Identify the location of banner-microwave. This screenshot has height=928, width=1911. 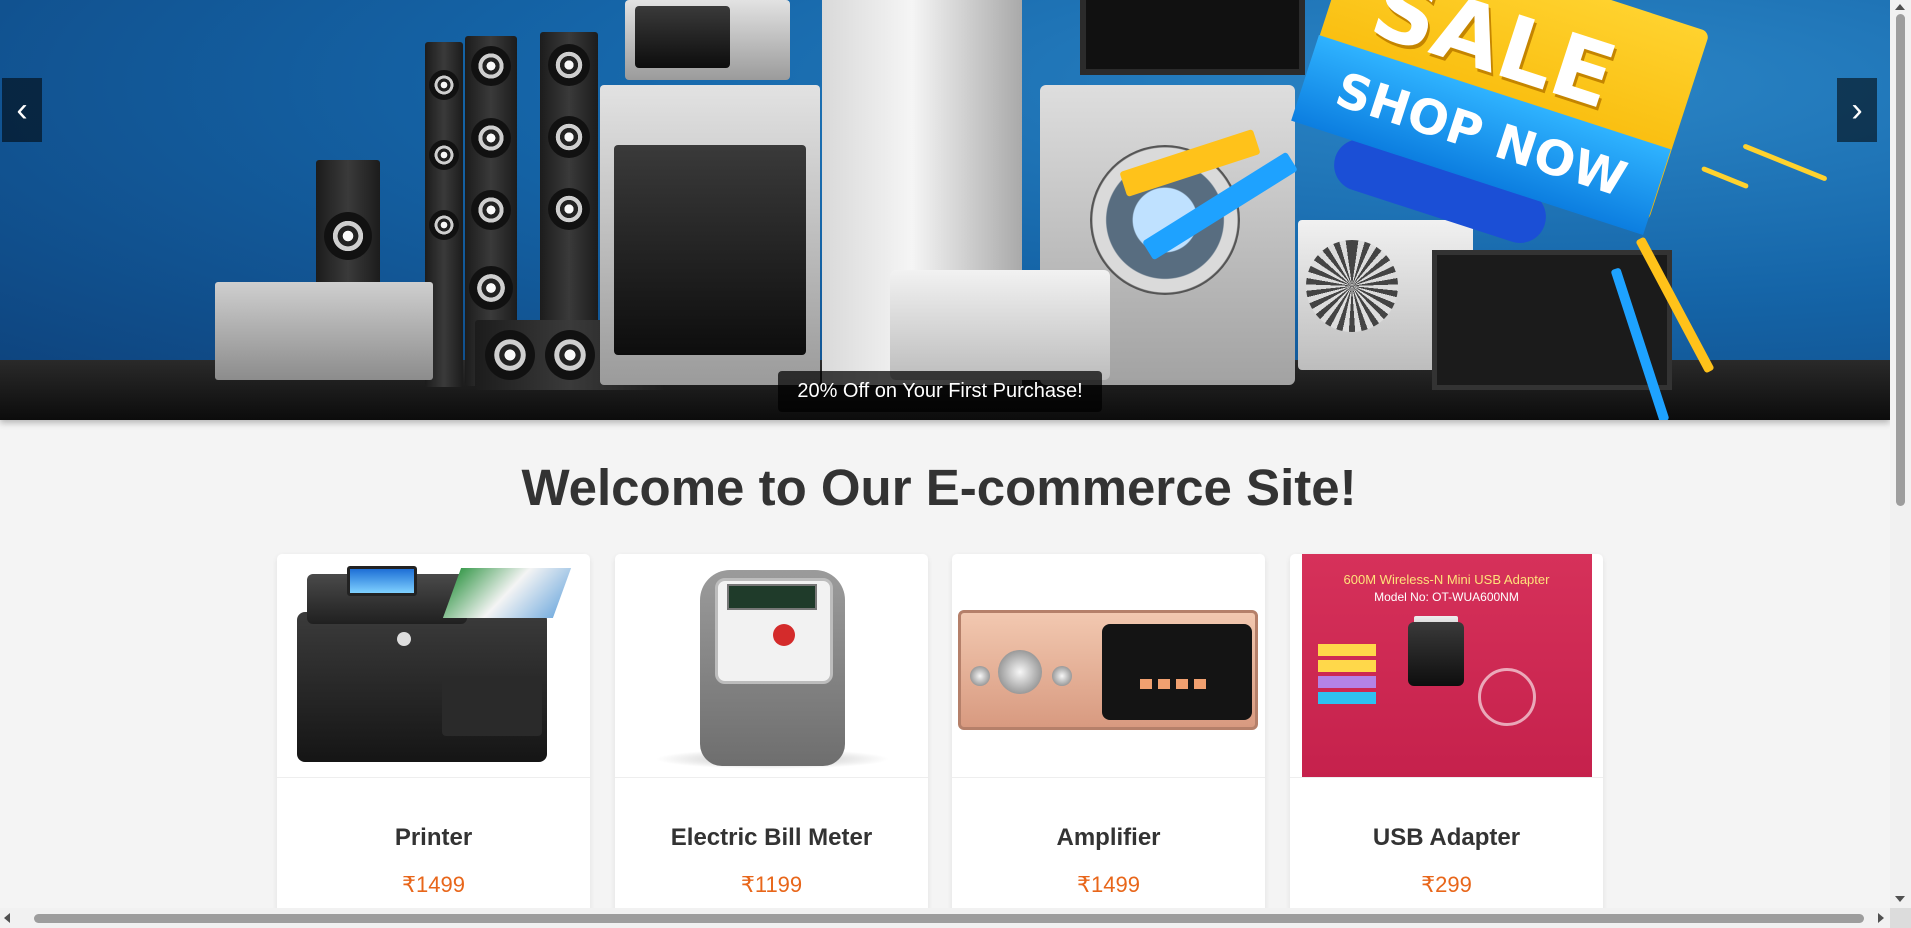
(707, 40).